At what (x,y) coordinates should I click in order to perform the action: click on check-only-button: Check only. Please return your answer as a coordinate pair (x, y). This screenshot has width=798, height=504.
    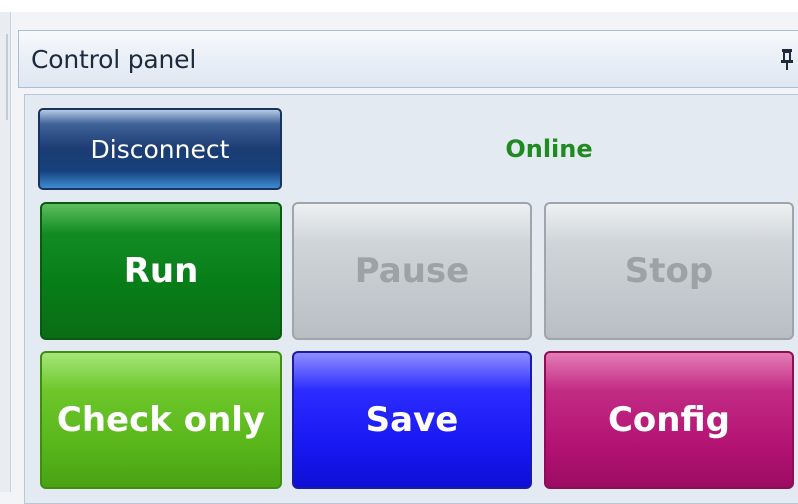
    Looking at the image, I should click on (161, 420).